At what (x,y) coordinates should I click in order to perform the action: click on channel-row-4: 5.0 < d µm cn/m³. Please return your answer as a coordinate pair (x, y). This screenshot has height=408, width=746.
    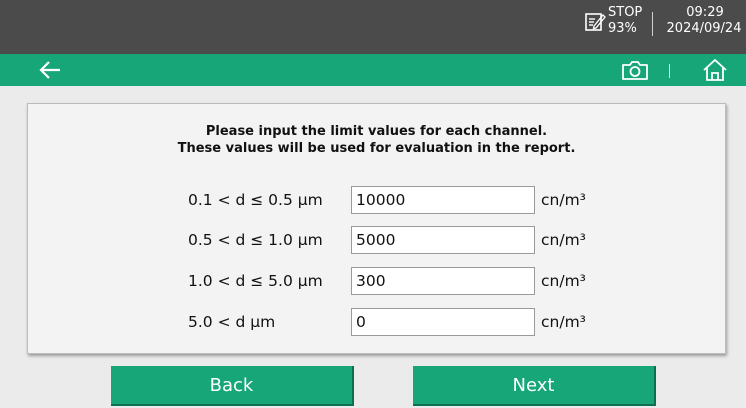
    Looking at the image, I should click on (376, 322).